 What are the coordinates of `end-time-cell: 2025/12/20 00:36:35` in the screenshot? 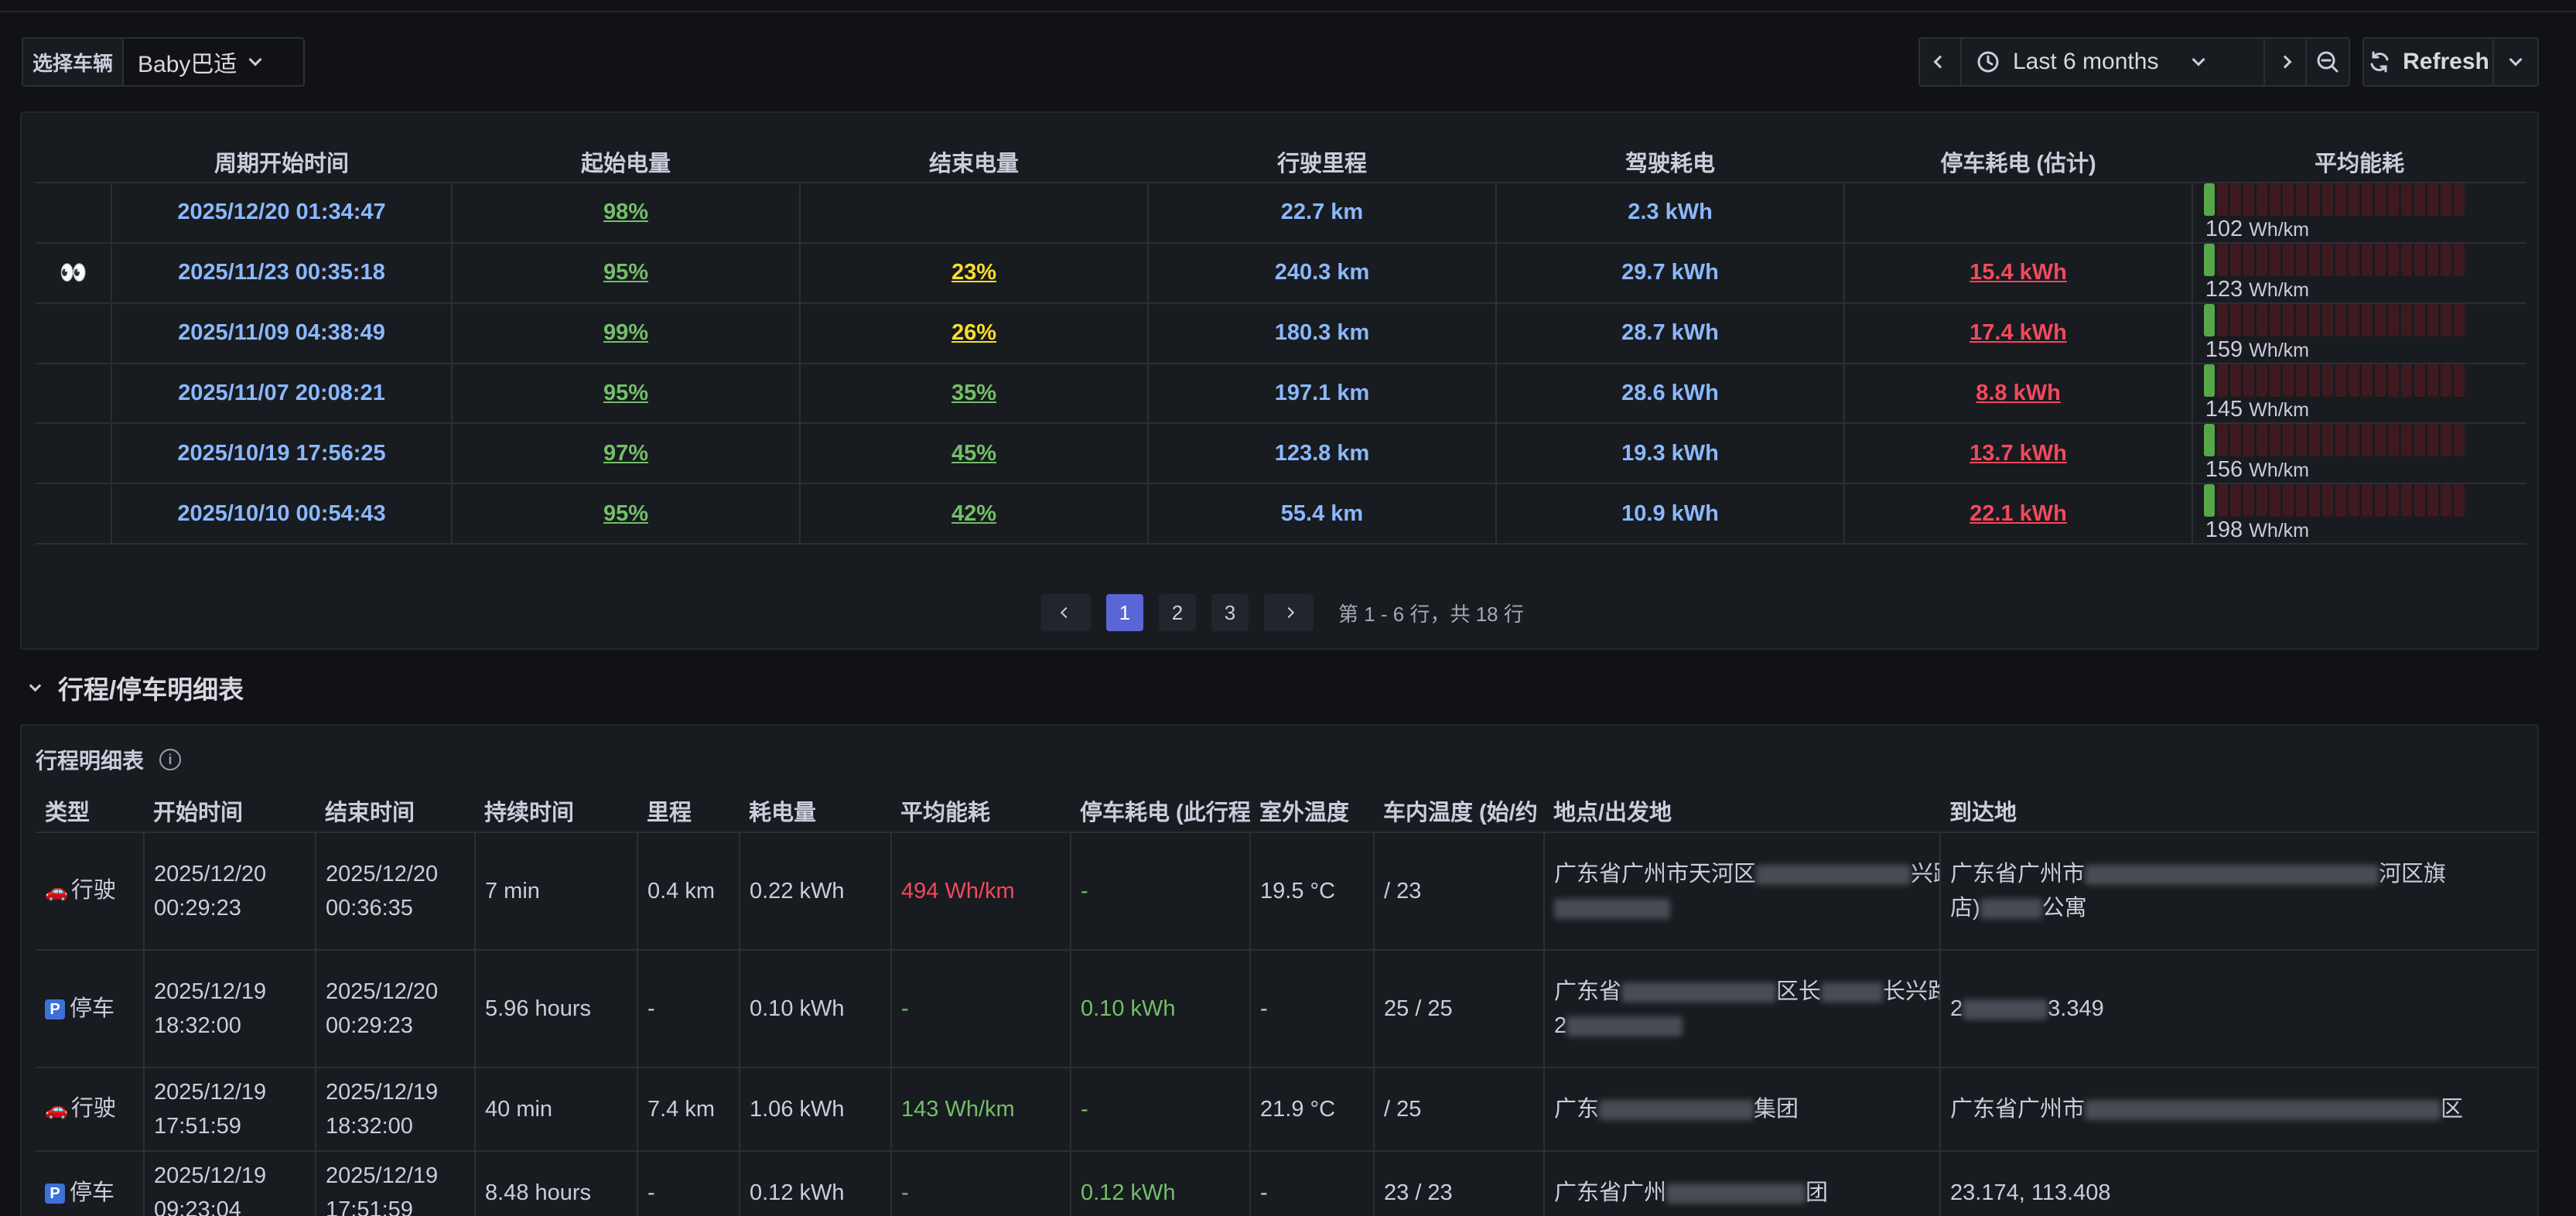 It's located at (396, 891).